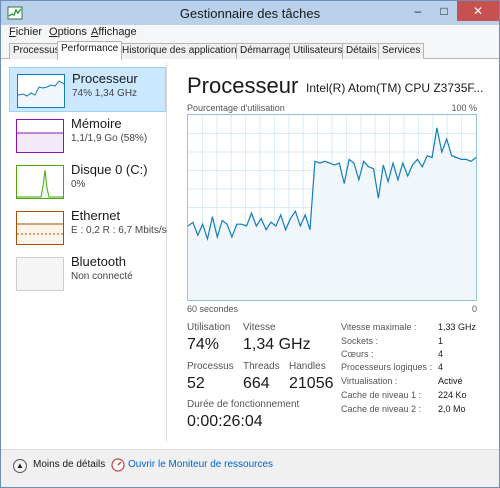  I want to click on uptime-label: Durée de fonctionnement, so click(243, 404).